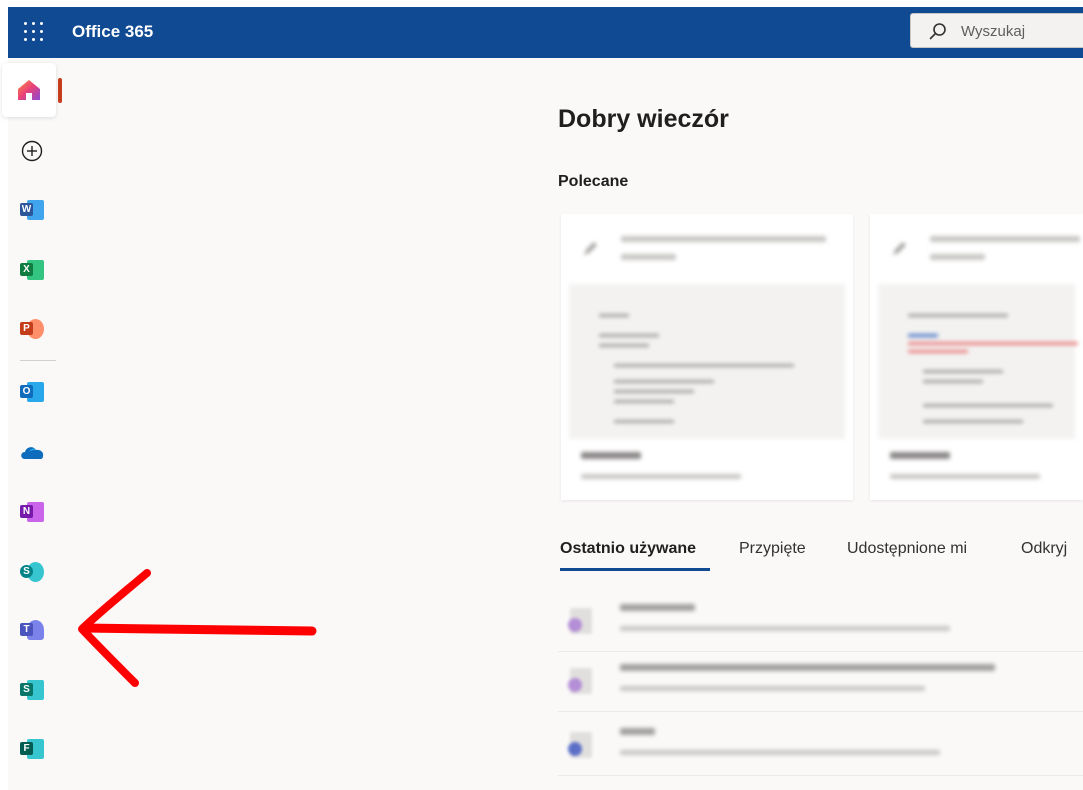 The height and width of the screenshot is (790, 1083). I want to click on rail-home, so click(29, 90).